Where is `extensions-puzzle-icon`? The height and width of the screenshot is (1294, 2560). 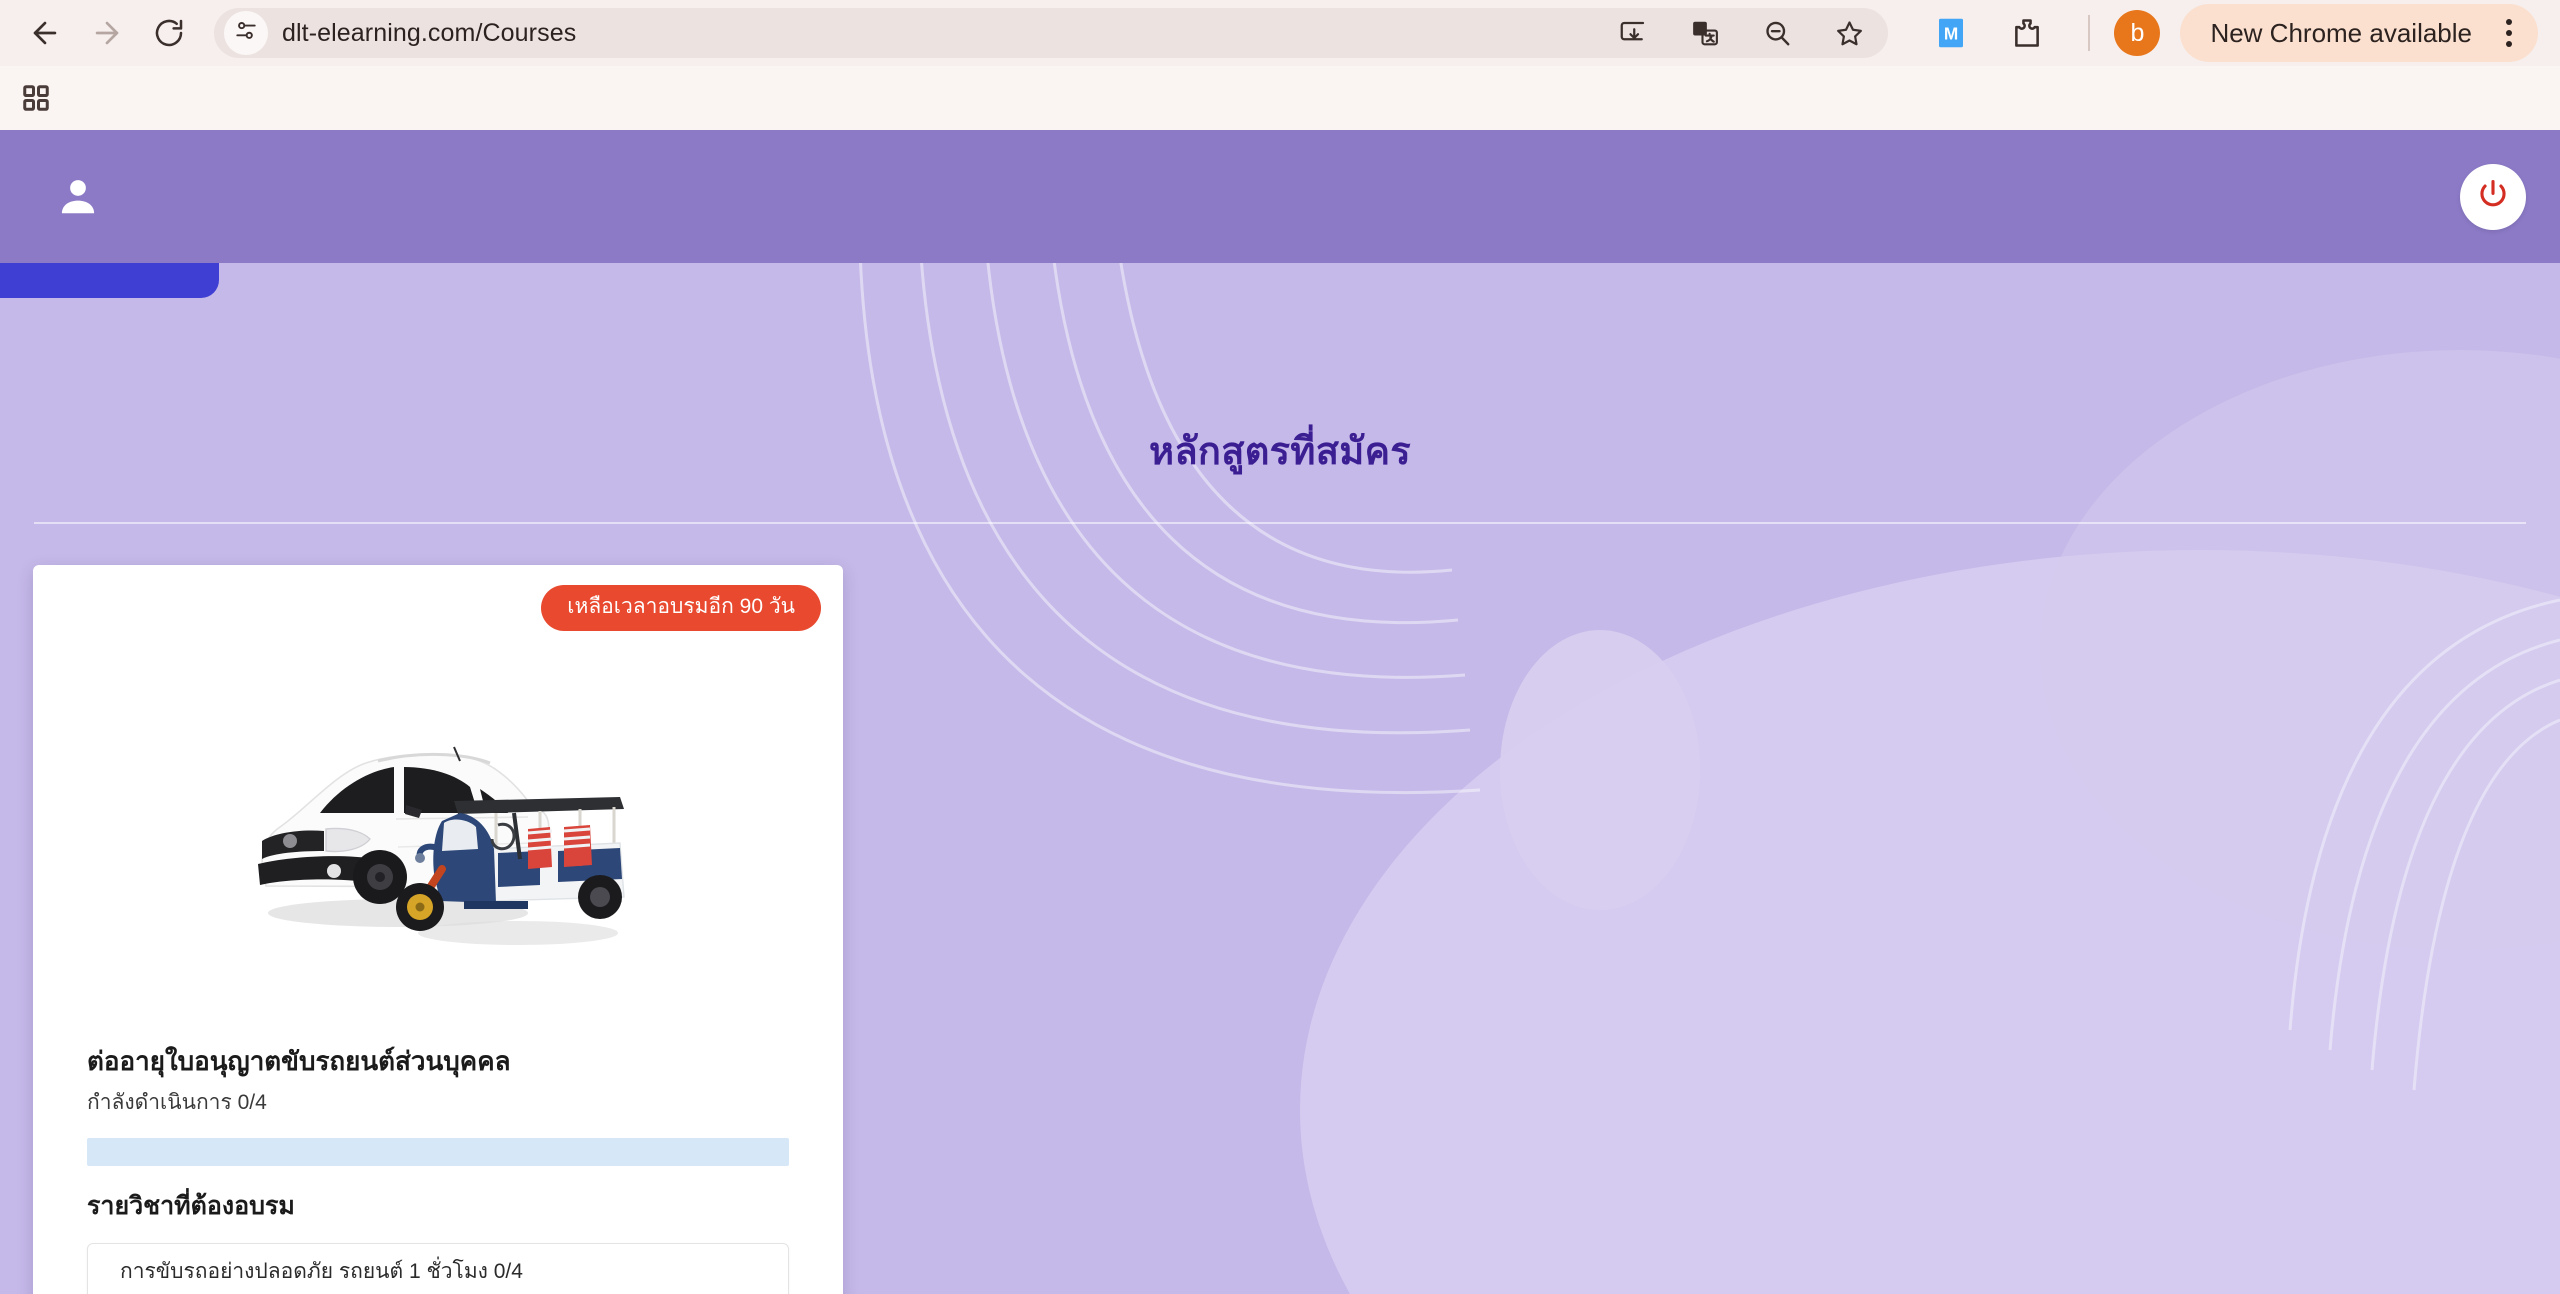 extensions-puzzle-icon is located at coordinates (2027, 33).